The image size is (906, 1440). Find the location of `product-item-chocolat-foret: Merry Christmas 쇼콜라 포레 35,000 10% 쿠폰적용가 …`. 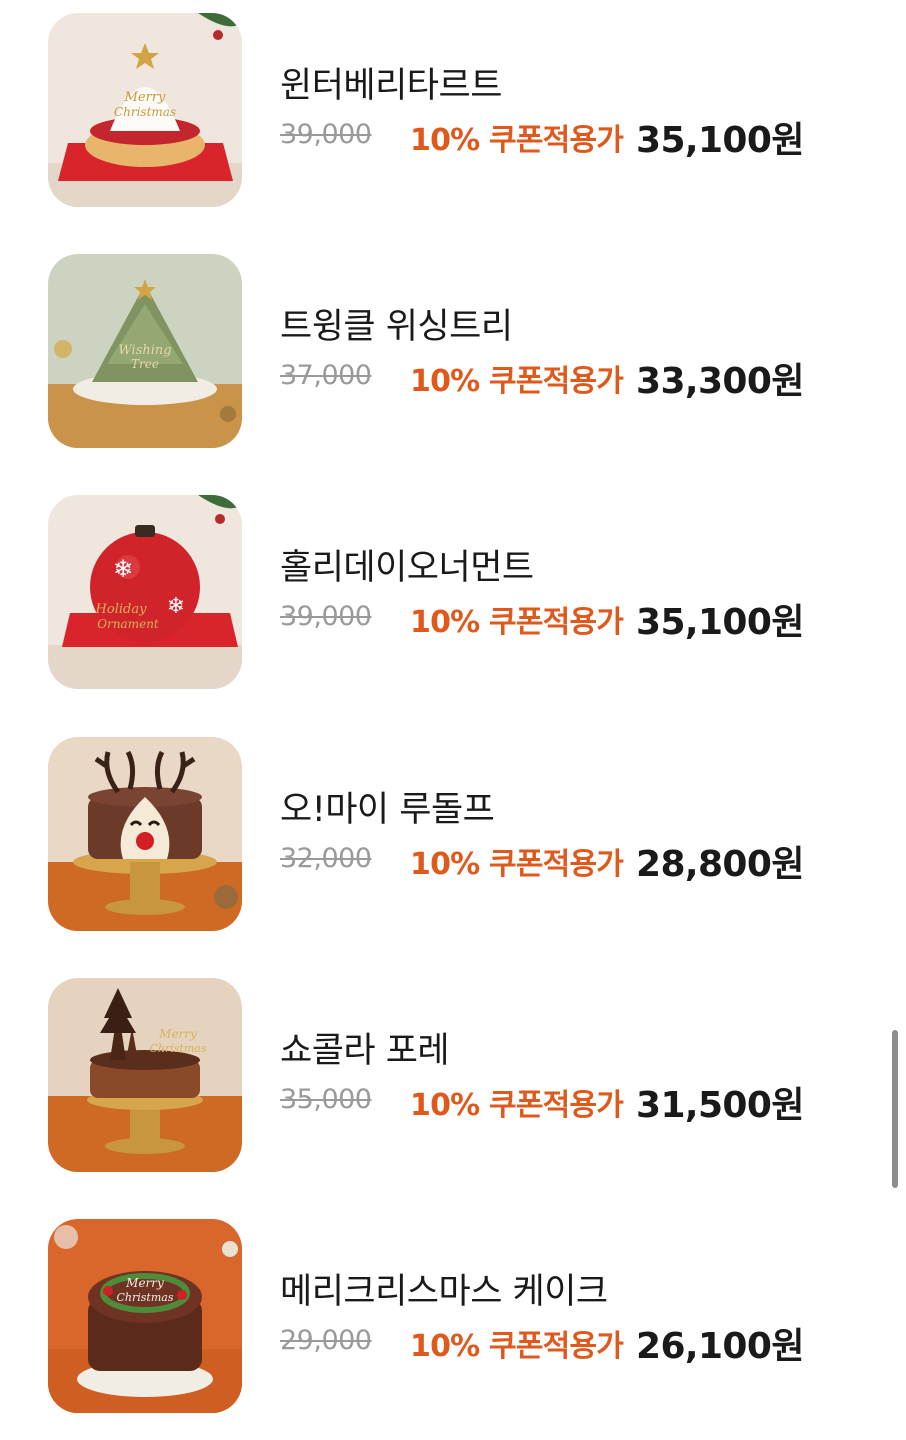

product-item-chocolat-foret: Merry Christmas 쇼콜라 포레 35,000 10% 쿠폰적용가 … is located at coordinates (448, 1075).